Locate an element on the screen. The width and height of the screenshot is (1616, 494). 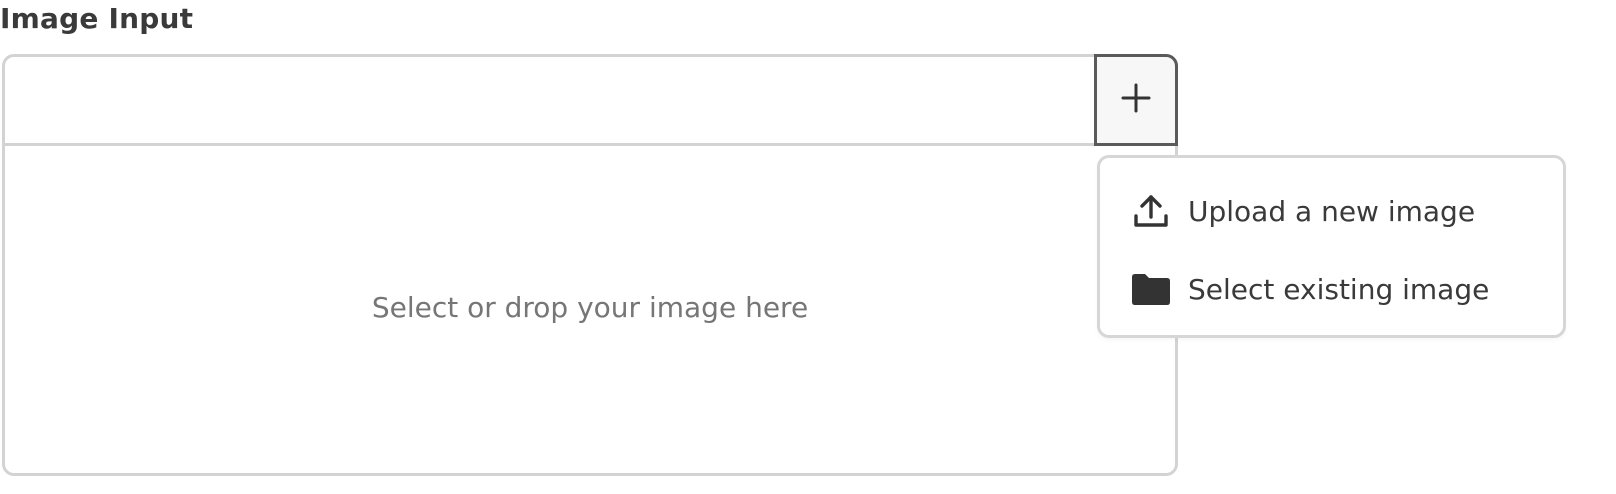
add-image-menu: Upload a new image Select existing image is located at coordinates (1331, 246).